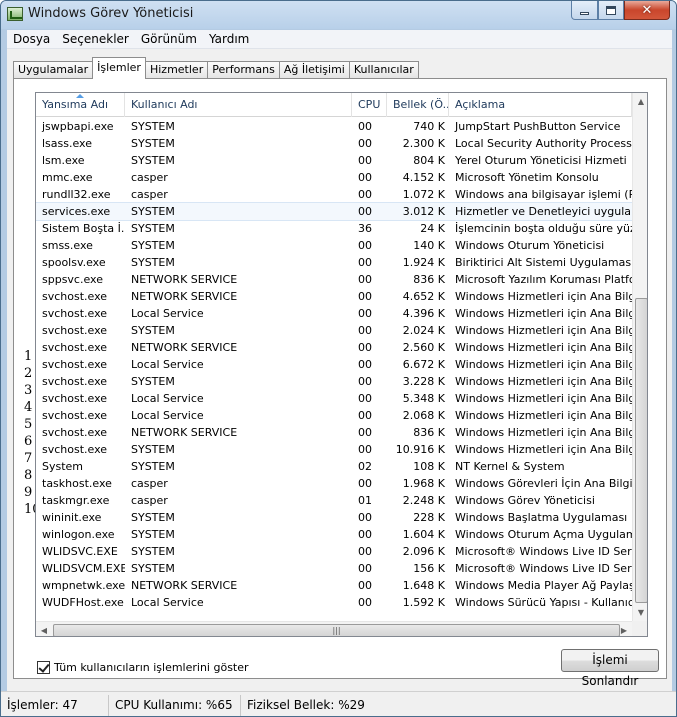 The height and width of the screenshot is (717, 677). Describe the element at coordinates (584, 10) in the screenshot. I see `minimize-button` at that location.